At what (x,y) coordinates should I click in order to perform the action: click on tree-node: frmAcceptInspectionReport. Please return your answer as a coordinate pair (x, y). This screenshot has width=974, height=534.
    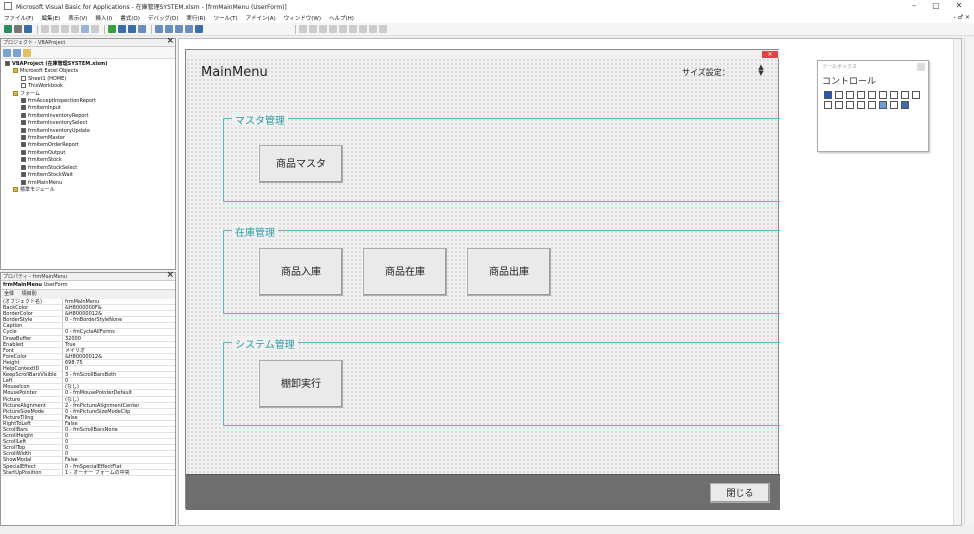
    Looking at the image, I should click on (90, 101).